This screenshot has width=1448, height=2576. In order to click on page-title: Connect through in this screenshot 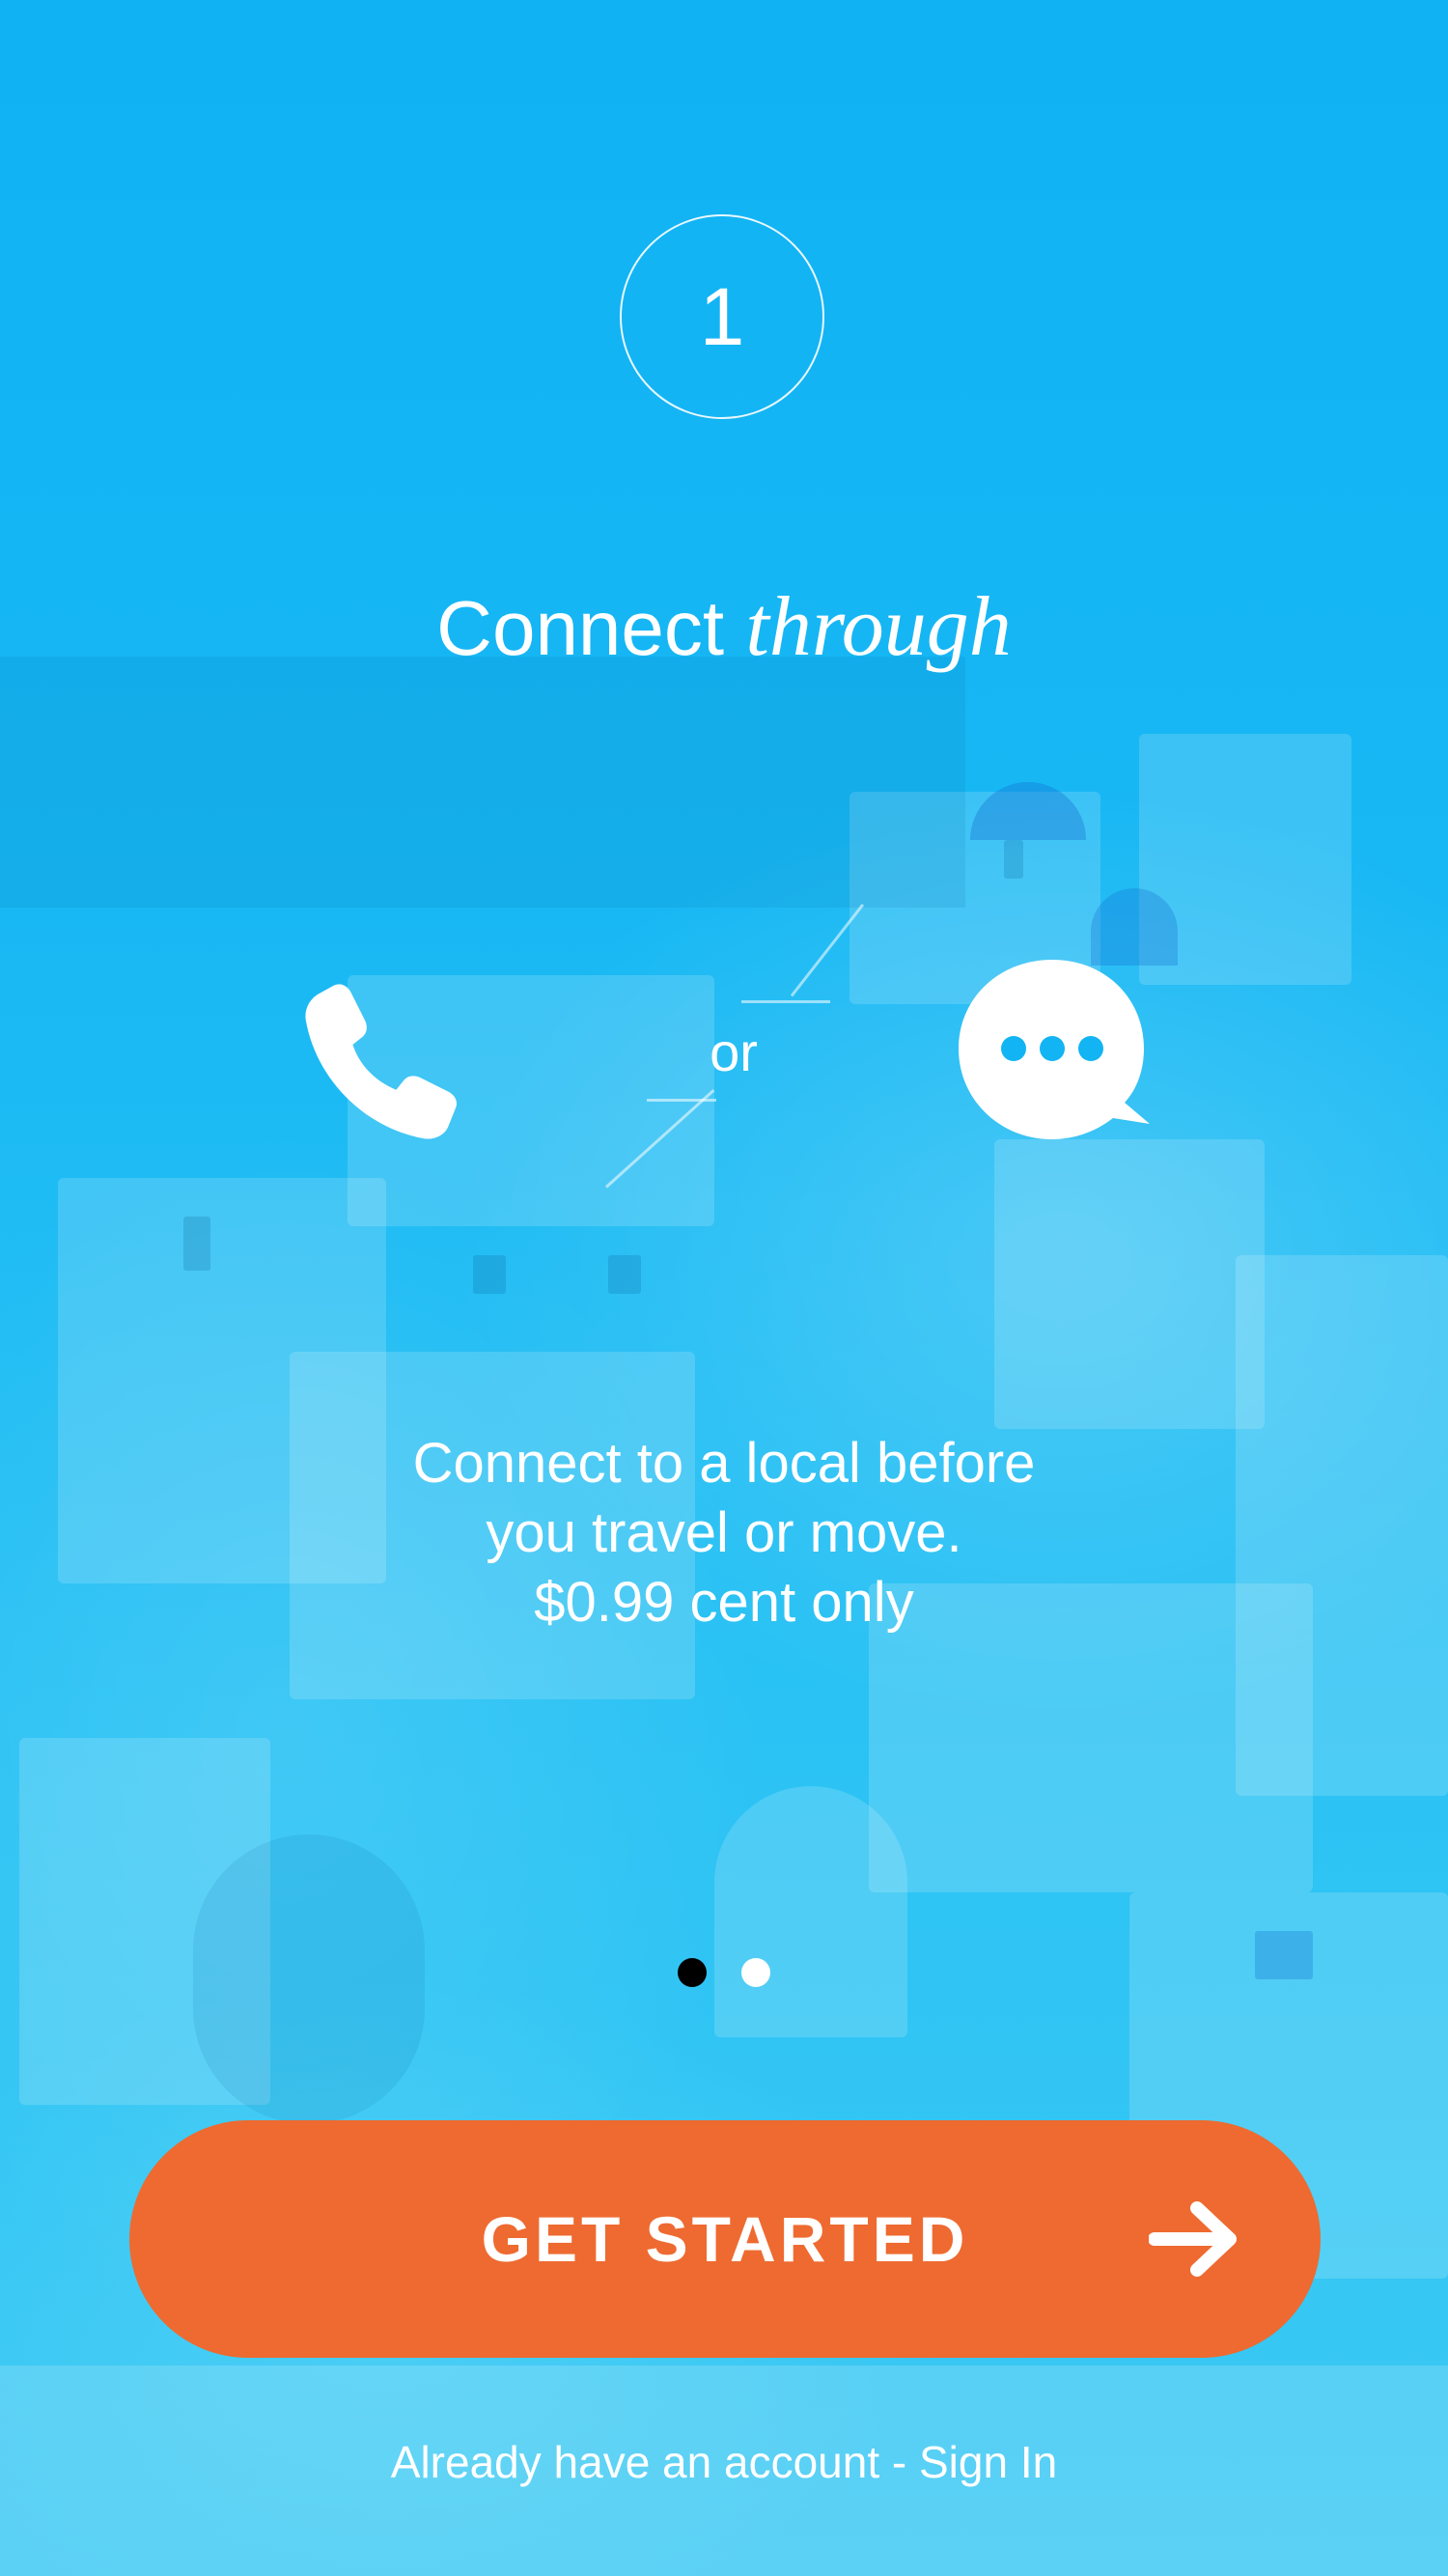, I will do `click(724, 628)`.